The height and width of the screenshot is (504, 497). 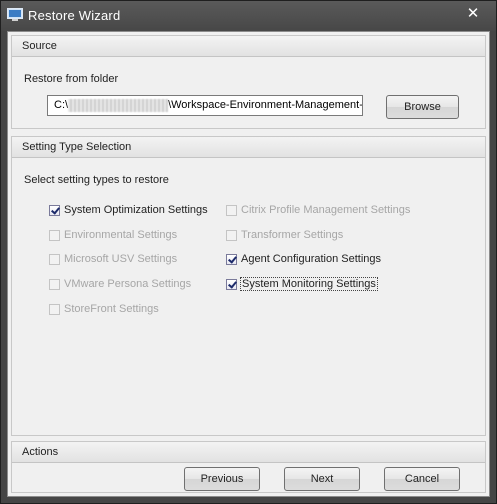 I want to click on redacted-path-segment, so click(x=118, y=105).